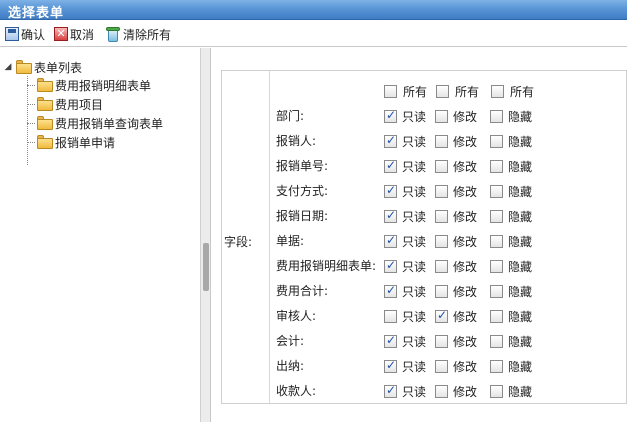 The image size is (627, 422). Describe the element at coordinates (497, 91) in the screenshot. I see `select-all-hidden-checkbox` at that location.